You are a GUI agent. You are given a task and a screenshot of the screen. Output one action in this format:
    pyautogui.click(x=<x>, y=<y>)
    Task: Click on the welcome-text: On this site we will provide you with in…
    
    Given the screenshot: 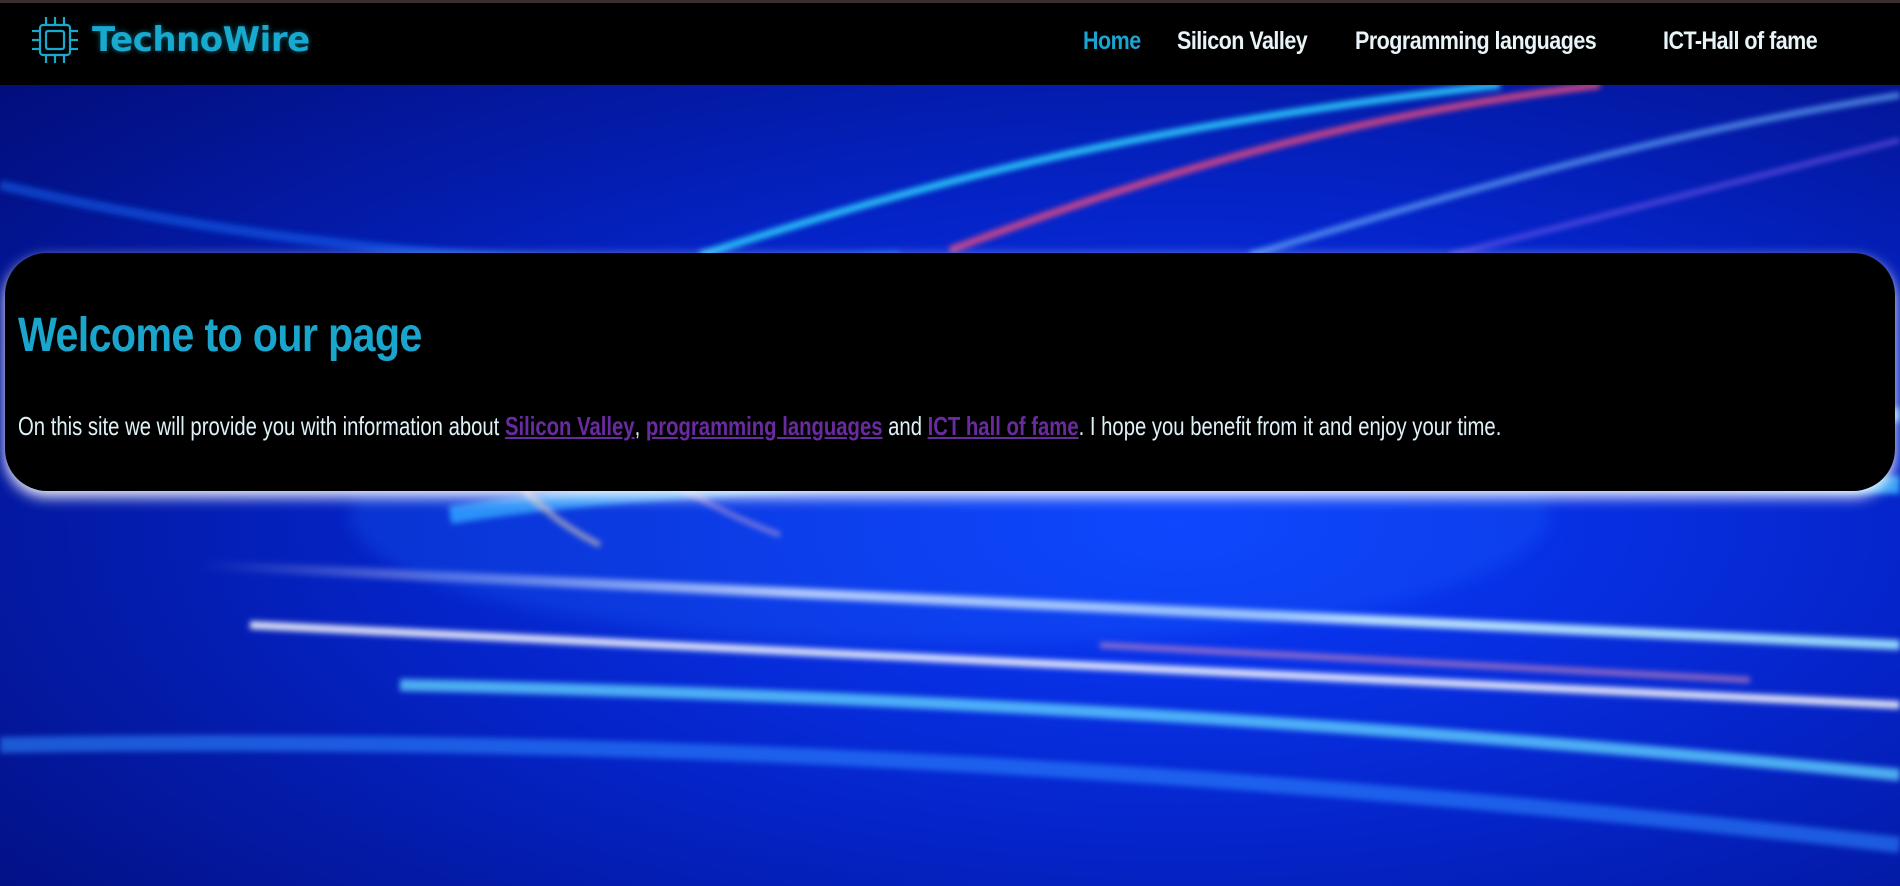 What is the action you would take?
    pyautogui.click(x=759, y=426)
    